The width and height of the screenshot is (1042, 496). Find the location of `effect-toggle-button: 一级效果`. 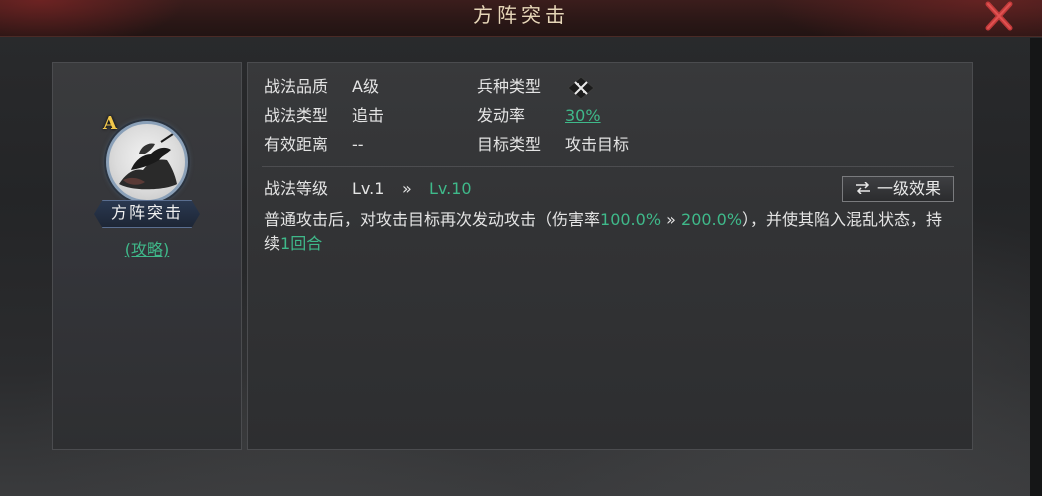

effect-toggle-button: 一级效果 is located at coordinates (898, 189).